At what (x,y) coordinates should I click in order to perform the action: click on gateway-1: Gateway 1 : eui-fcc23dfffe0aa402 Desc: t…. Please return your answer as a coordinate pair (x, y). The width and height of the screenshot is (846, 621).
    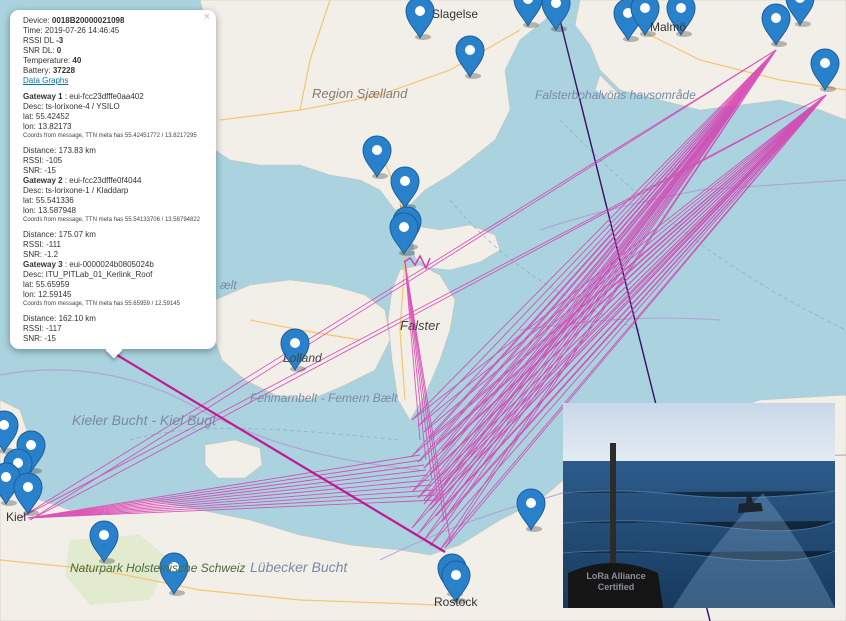
    Looking at the image, I should click on (110, 133).